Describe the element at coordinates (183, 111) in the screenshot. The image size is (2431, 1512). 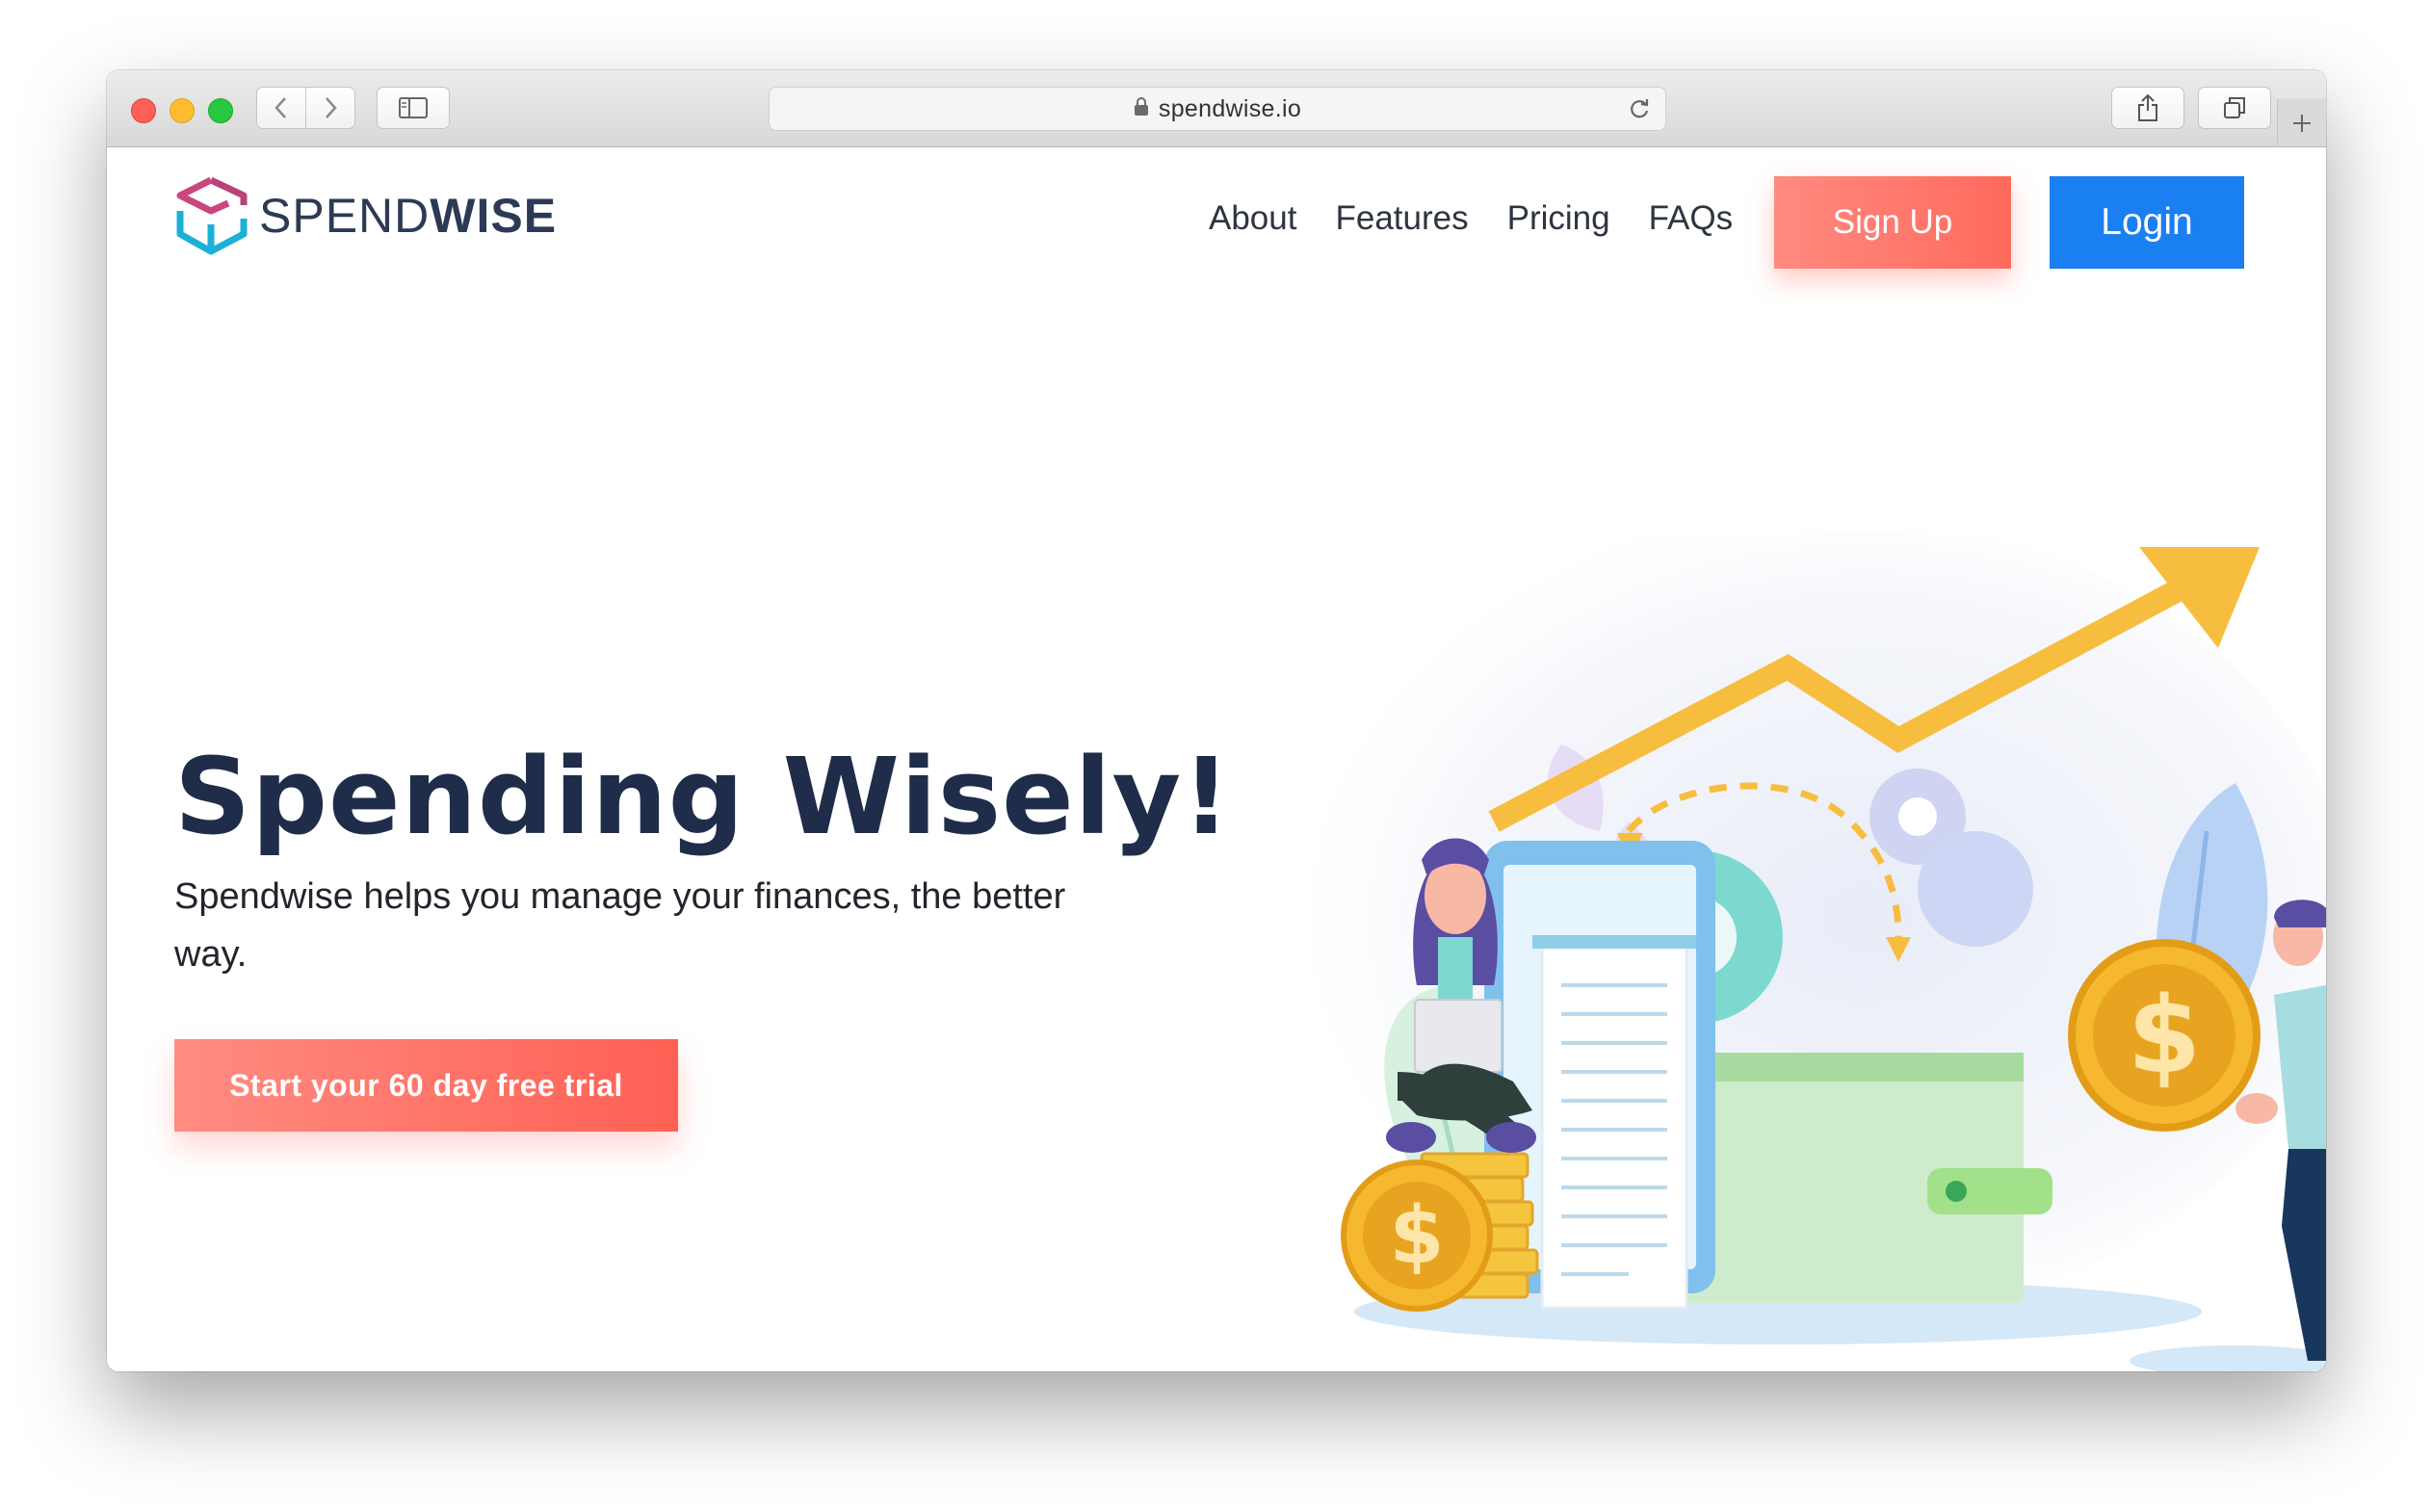
I see `minimize-window-button` at that location.